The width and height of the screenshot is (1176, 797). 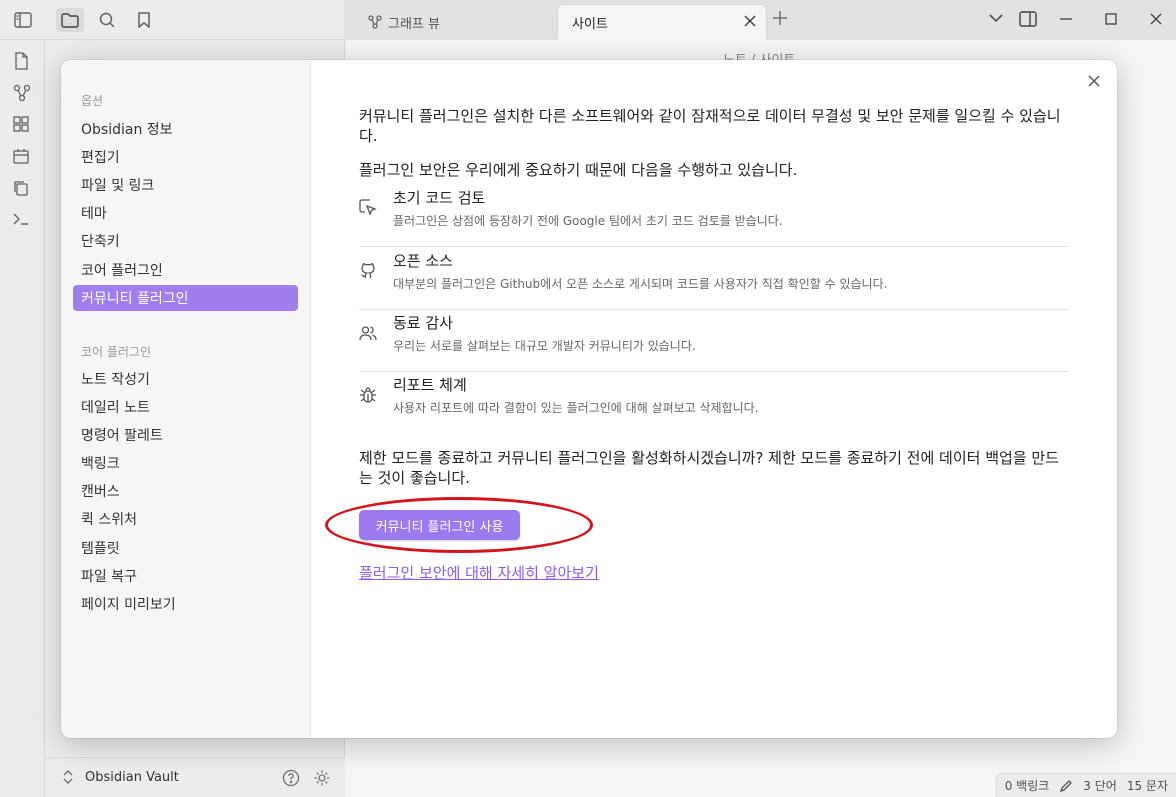 What do you see at coordinates (430, 385) in the screenshot?
I see `feature-title: 리포트 체계` at bounding box center [430, 385].